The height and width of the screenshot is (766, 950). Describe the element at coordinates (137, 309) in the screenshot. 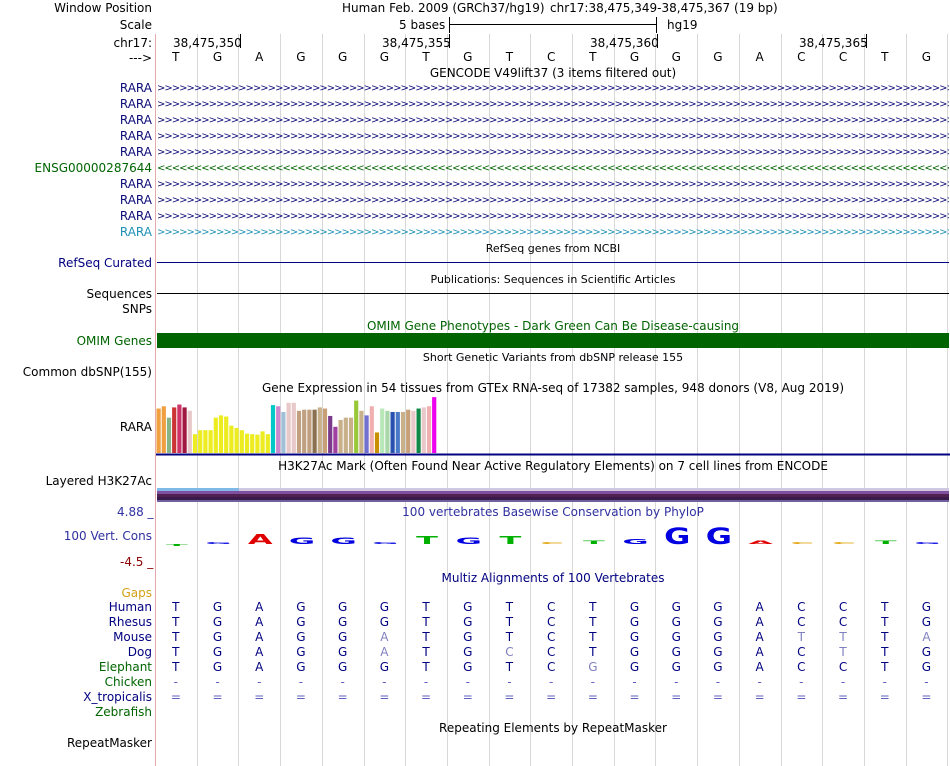

I see `snps-track-label: SNPs` at that location.